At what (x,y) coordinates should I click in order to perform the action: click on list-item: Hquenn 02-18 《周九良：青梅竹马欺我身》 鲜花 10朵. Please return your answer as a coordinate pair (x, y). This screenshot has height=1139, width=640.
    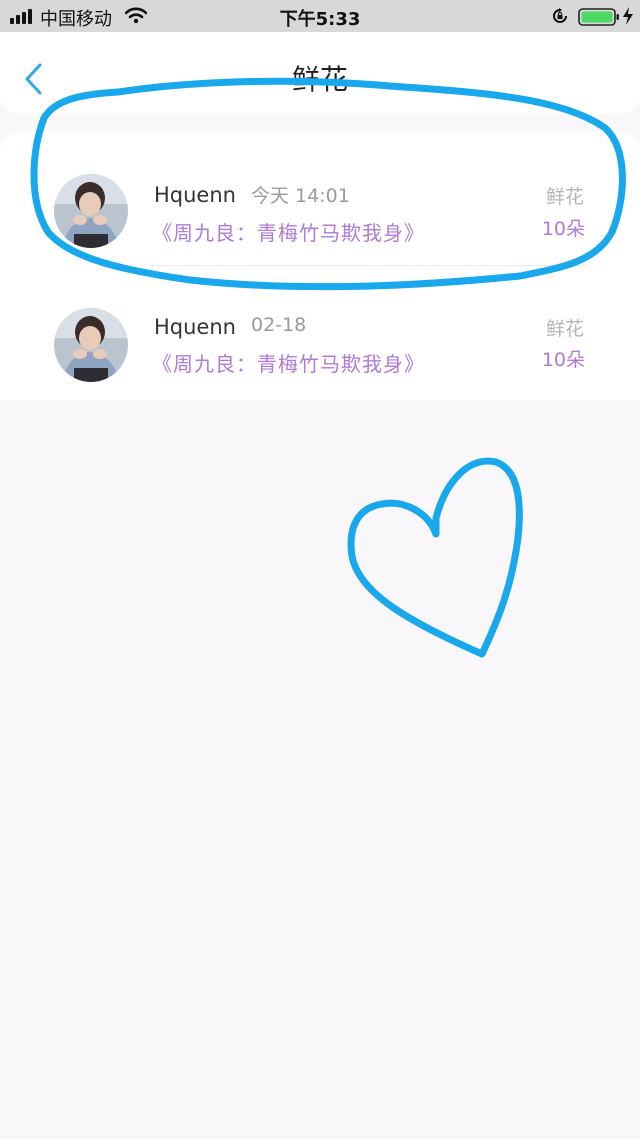
    Looking at the image, I should click on (320, 333).